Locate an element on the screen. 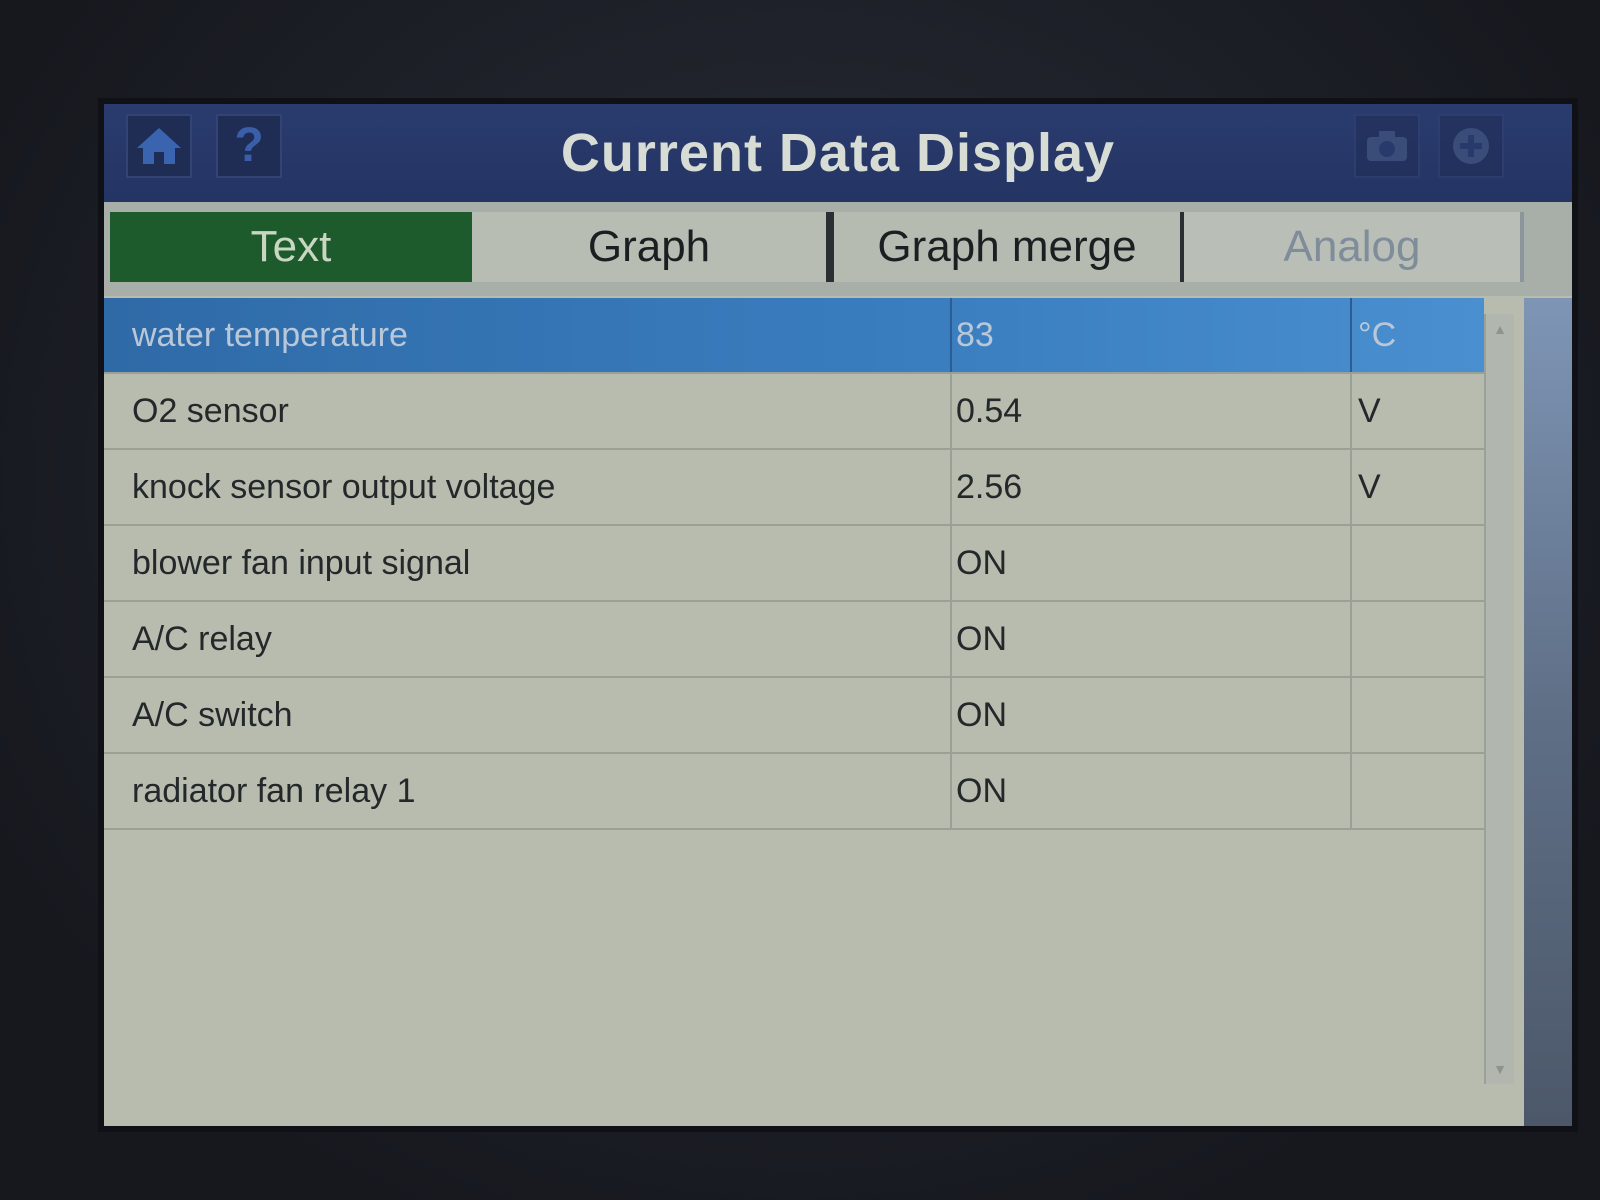 This screenshot has height=1200, width=1600. parameter-name: water temperature is located at coordinates (270, 334).